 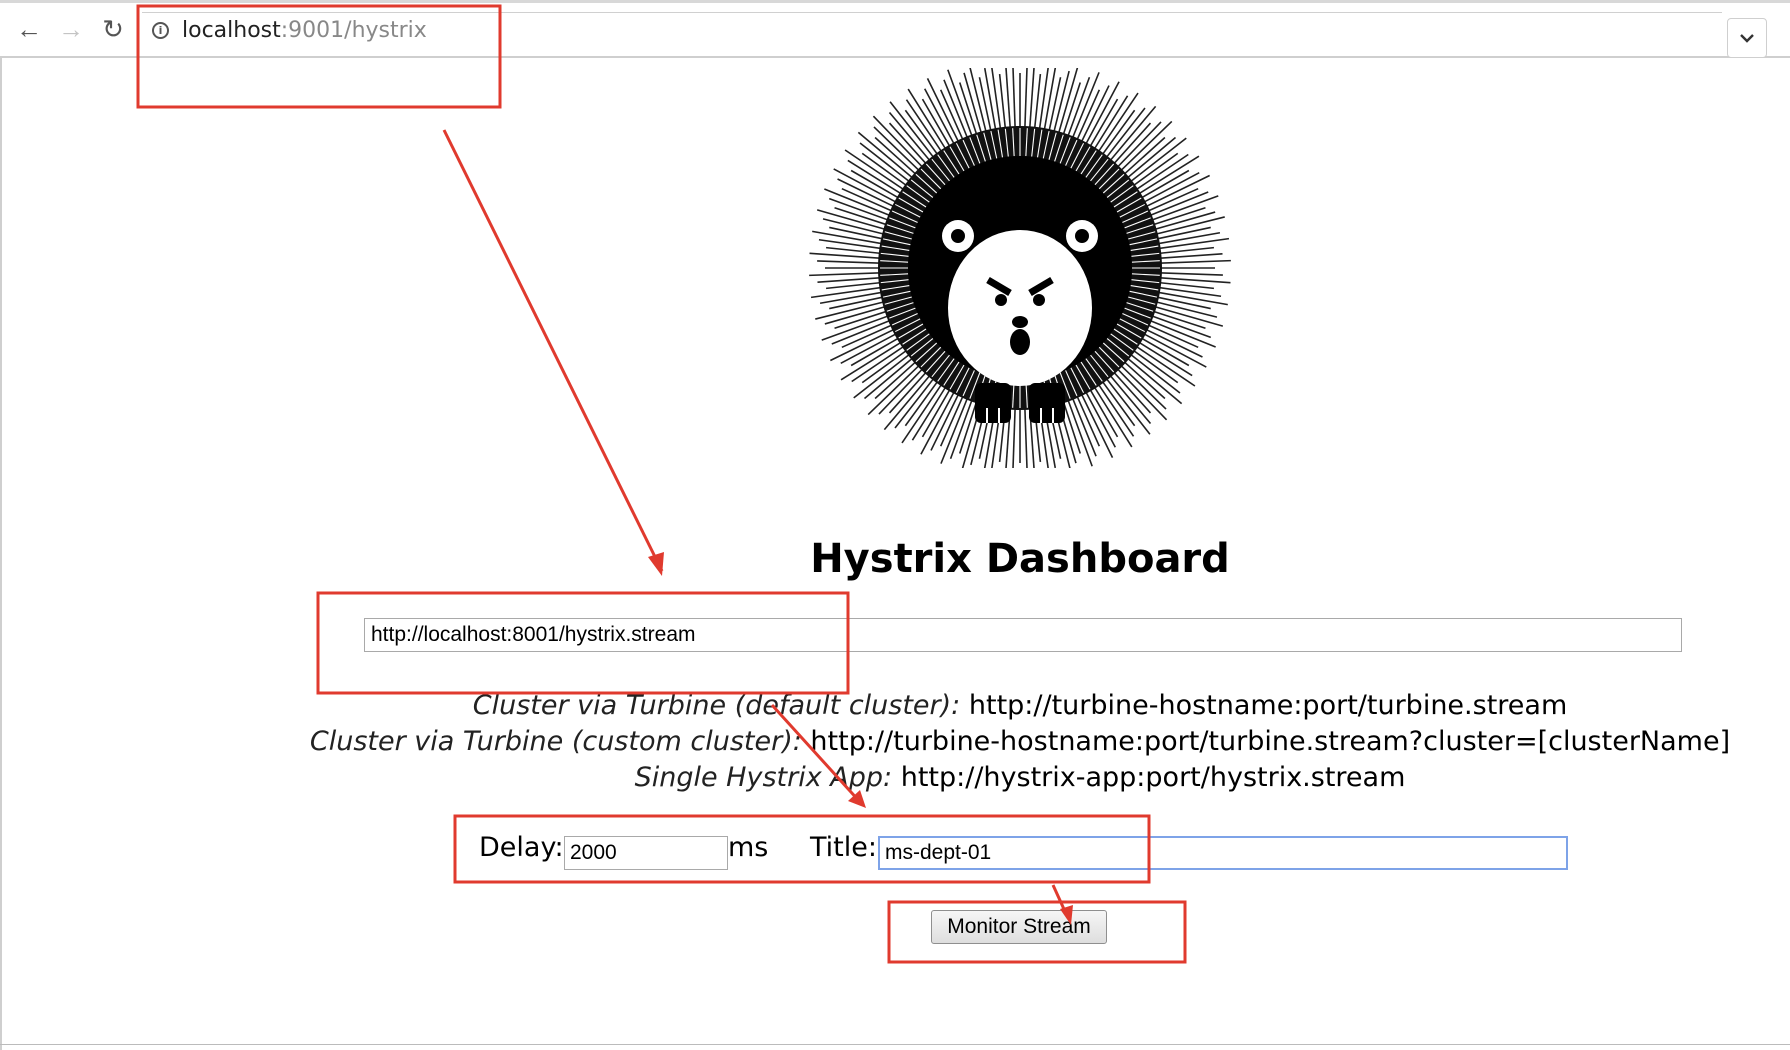 I want to click on url-host: localhost, so click(x=231, y=30).